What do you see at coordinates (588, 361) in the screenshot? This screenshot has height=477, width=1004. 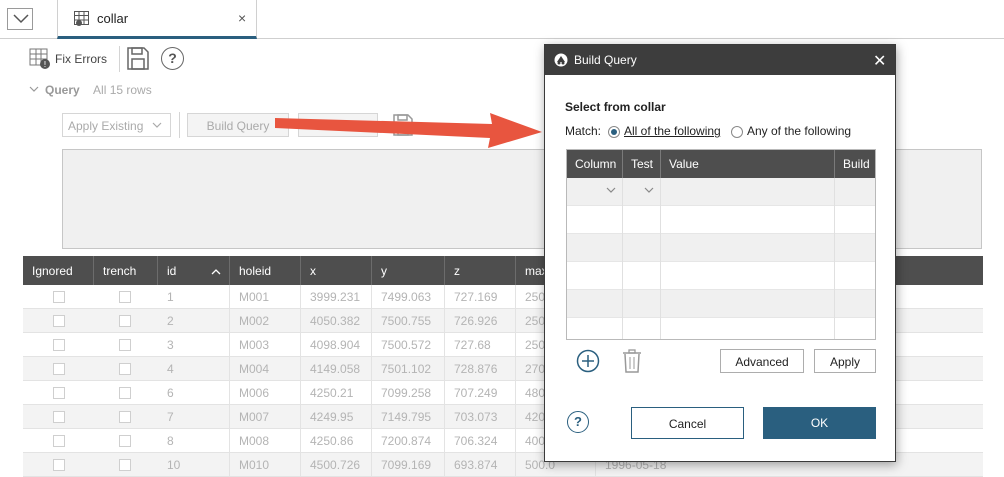 I see `add-condition-icon` at bounding box center [588, 361].